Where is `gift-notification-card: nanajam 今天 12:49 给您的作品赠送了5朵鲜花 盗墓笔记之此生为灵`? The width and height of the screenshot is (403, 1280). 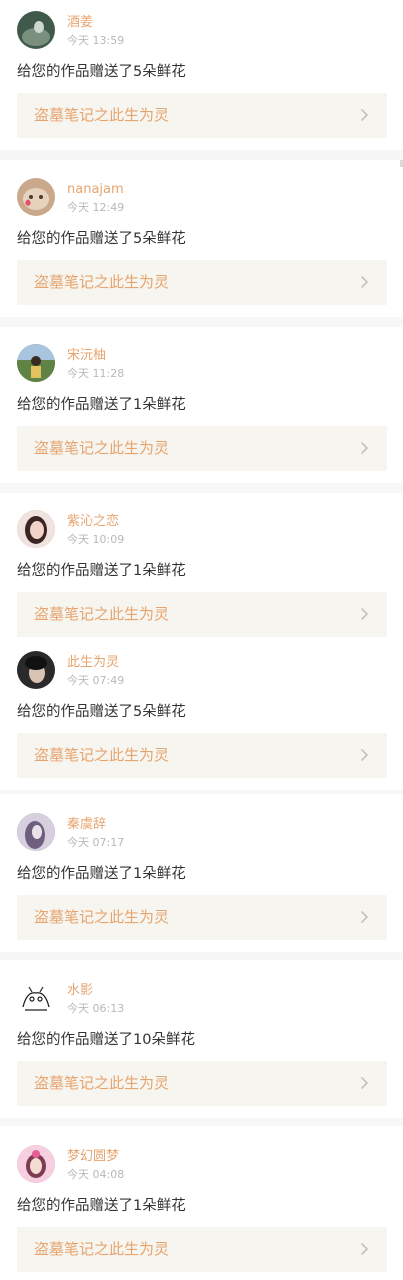 gift-notification-card: nanajam 今天 12:49 给您的作品赠送了5朵鲜花 盗墓笔记之此生为灵 is located at coordinates (201, 242).